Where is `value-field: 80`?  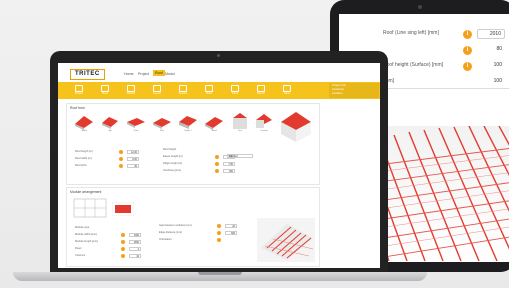 value-field: 80 is located at coordinates (491, 50).